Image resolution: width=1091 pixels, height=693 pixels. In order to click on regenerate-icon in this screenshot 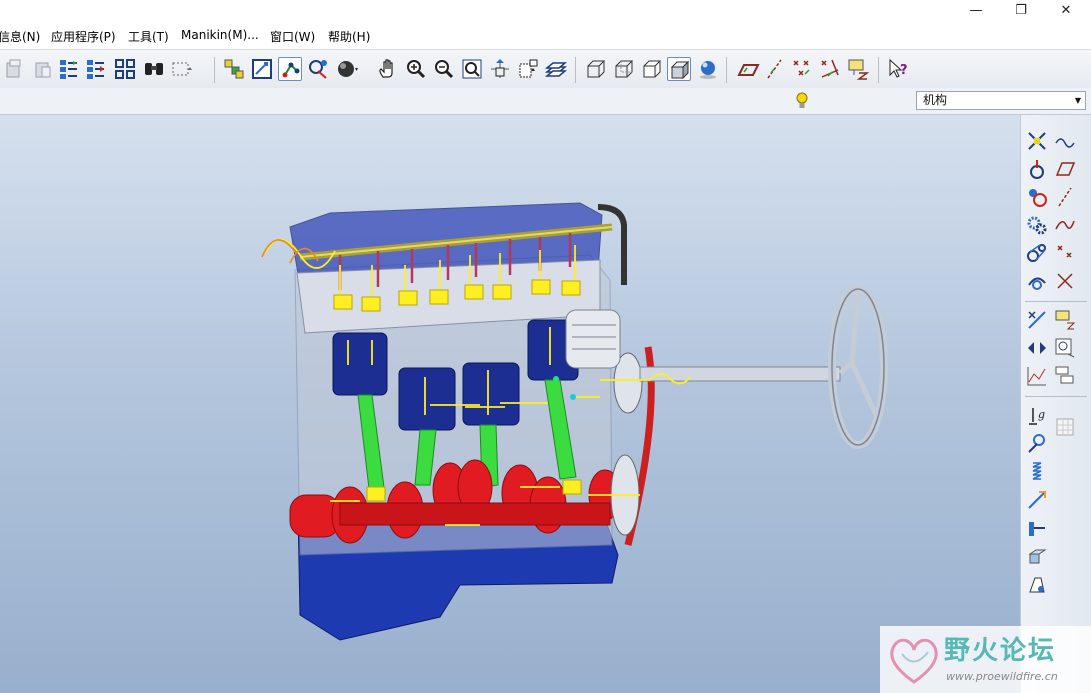, I will do `click(69, 69)`.